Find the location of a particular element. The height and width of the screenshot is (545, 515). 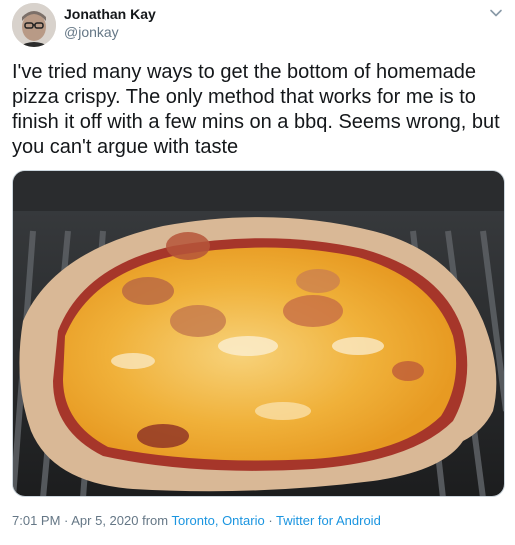

chevron-down-icon is located at coordinates (496, 13).